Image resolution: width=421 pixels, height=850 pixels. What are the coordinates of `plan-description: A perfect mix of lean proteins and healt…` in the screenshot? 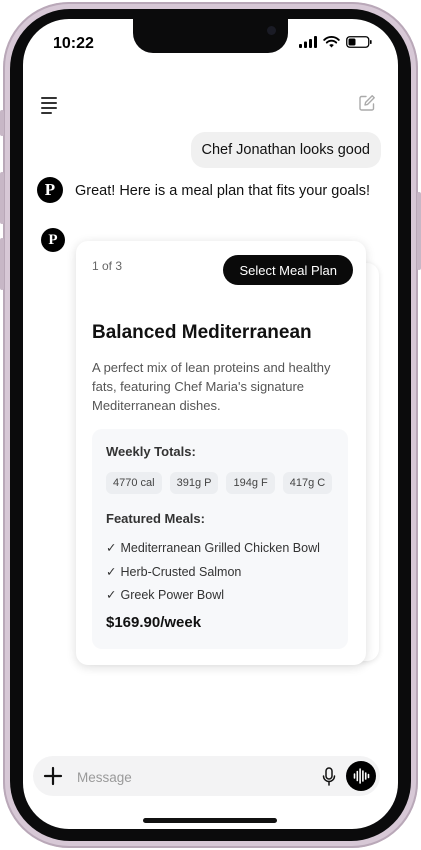 It's located at (211, 386).